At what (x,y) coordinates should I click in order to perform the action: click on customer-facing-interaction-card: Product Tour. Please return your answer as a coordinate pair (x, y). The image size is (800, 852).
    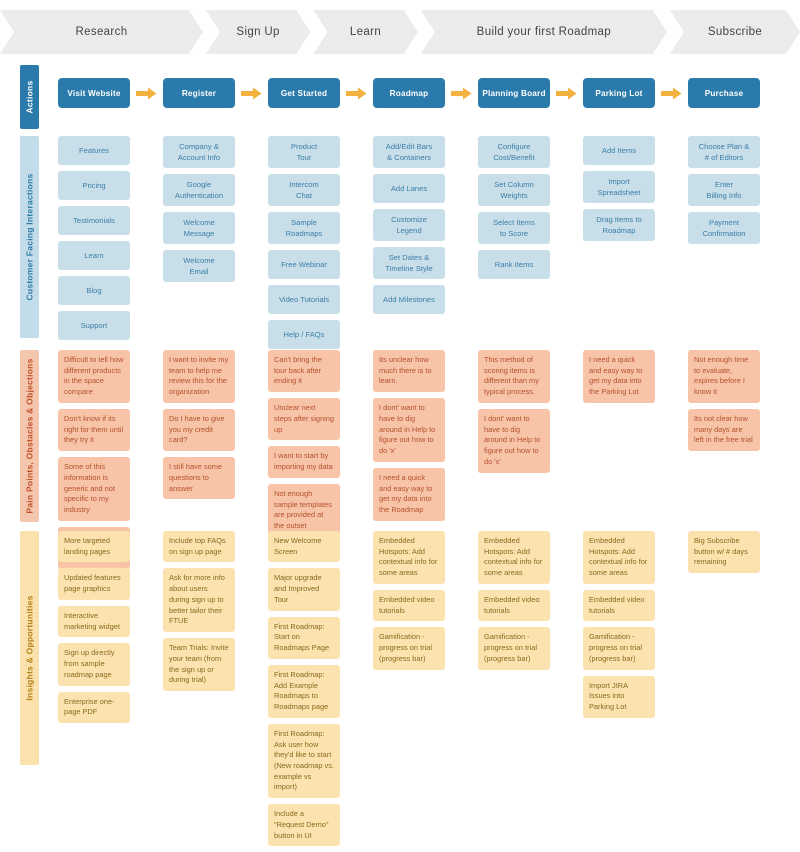
    Looking at the image, I should click on (304, 152).